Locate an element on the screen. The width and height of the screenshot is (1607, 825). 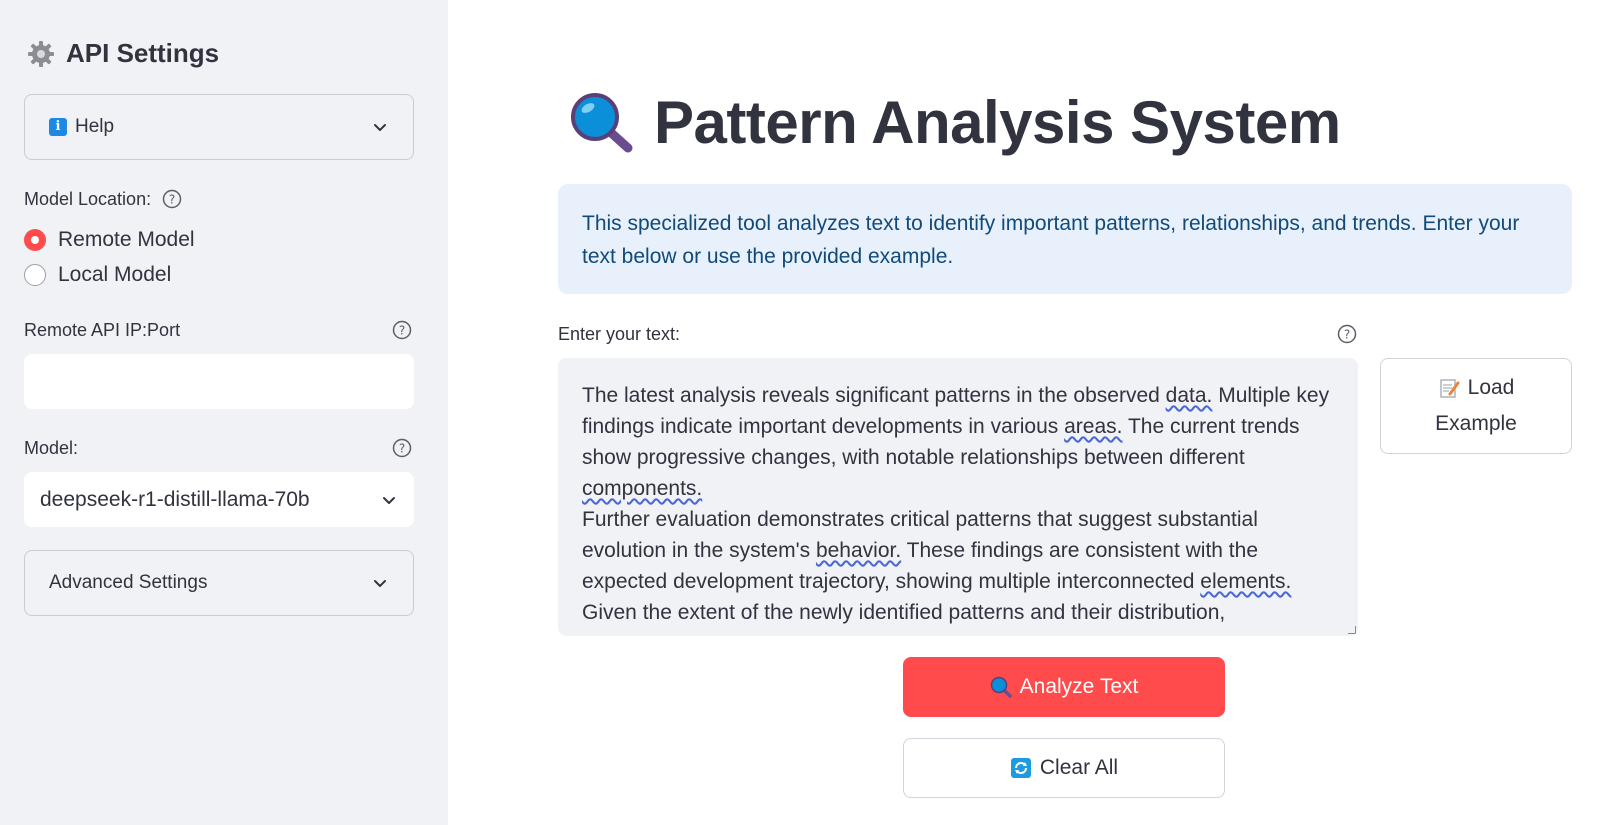
page-title: Pattern Analysis System is located at coordinates (954, 122).